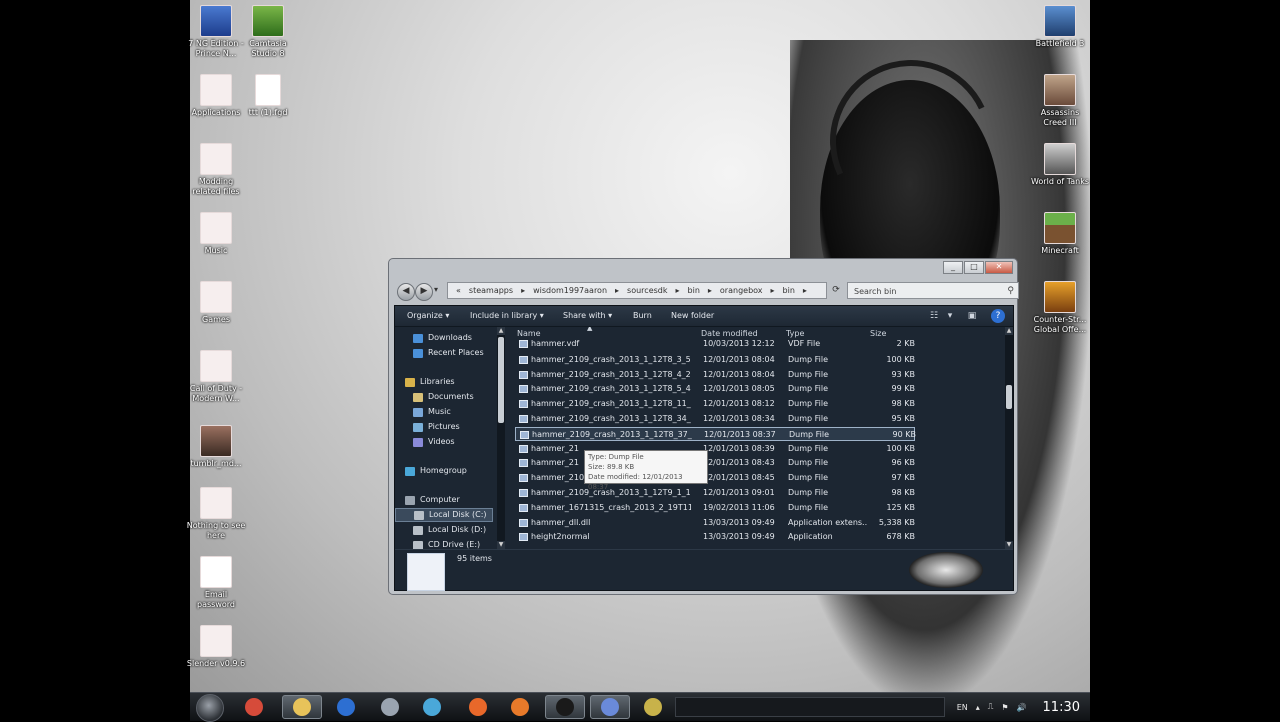 The width and height of the screenshot is (1280, 722). What do you see at coordinates (425, 442) in the screenshot?
I see `nav-item: Videos` at bounding box center [425, 442].